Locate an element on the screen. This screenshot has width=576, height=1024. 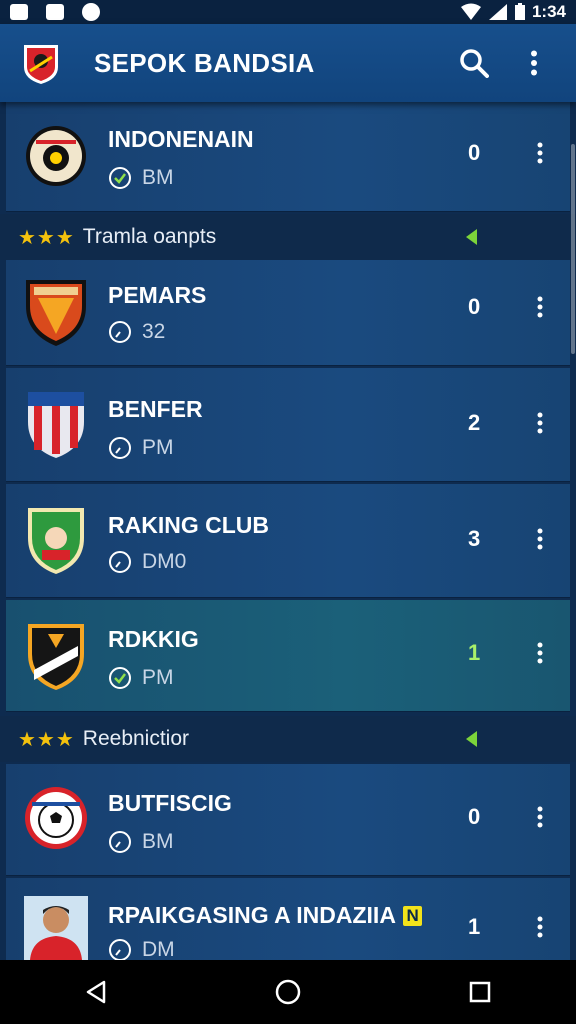
team-name: RDKKIG is located at coordinates (153, 639).